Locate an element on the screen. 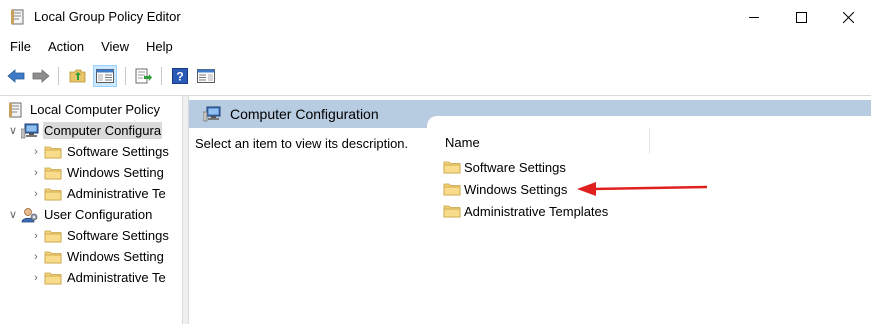 Image resolution: width=871 pixels, height=324 pixels. list-item-windows-settings: Windows Settings is located at coordinates (504, 189).